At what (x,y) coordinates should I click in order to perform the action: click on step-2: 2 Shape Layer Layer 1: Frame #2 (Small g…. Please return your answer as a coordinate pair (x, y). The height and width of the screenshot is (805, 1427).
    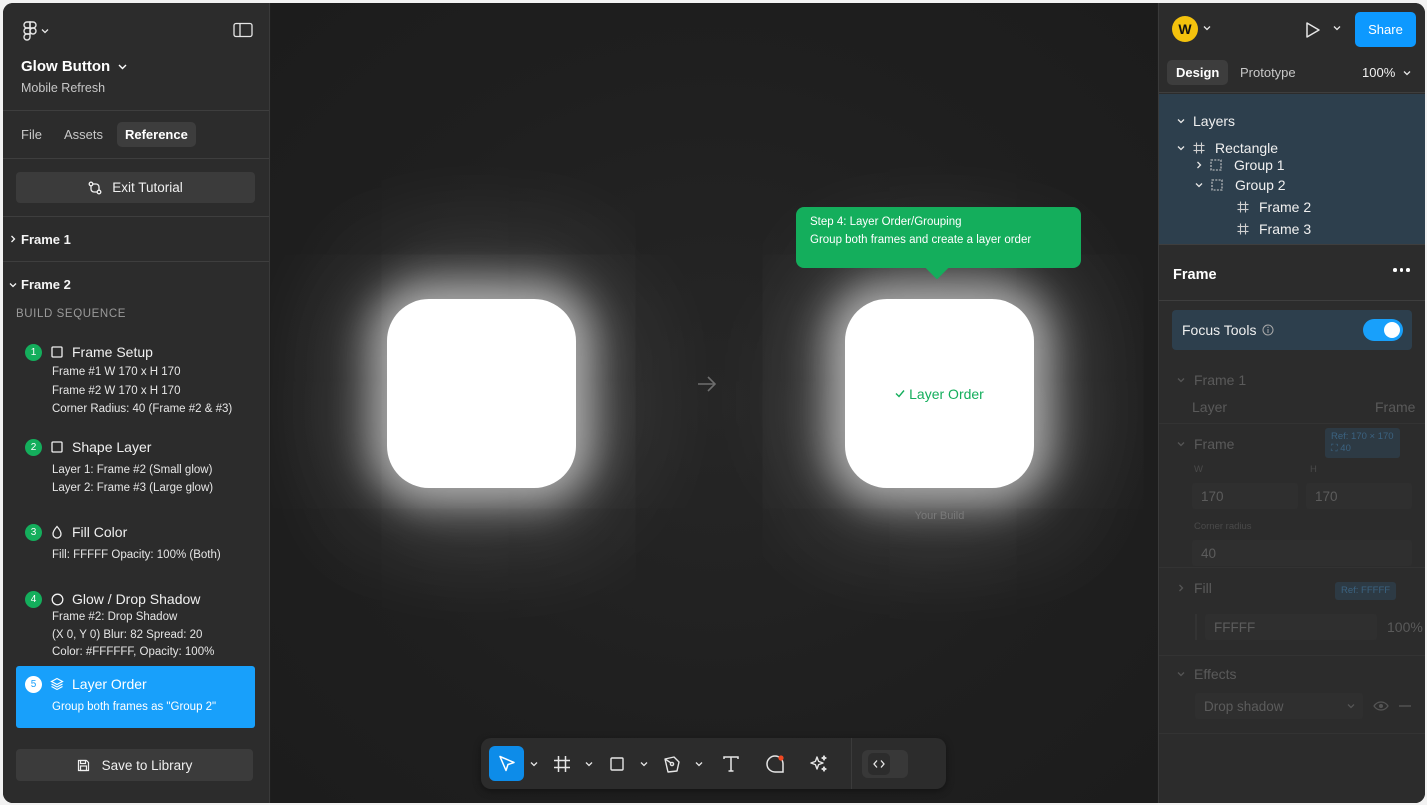
    Looking at the image, I should click on (135, 467).